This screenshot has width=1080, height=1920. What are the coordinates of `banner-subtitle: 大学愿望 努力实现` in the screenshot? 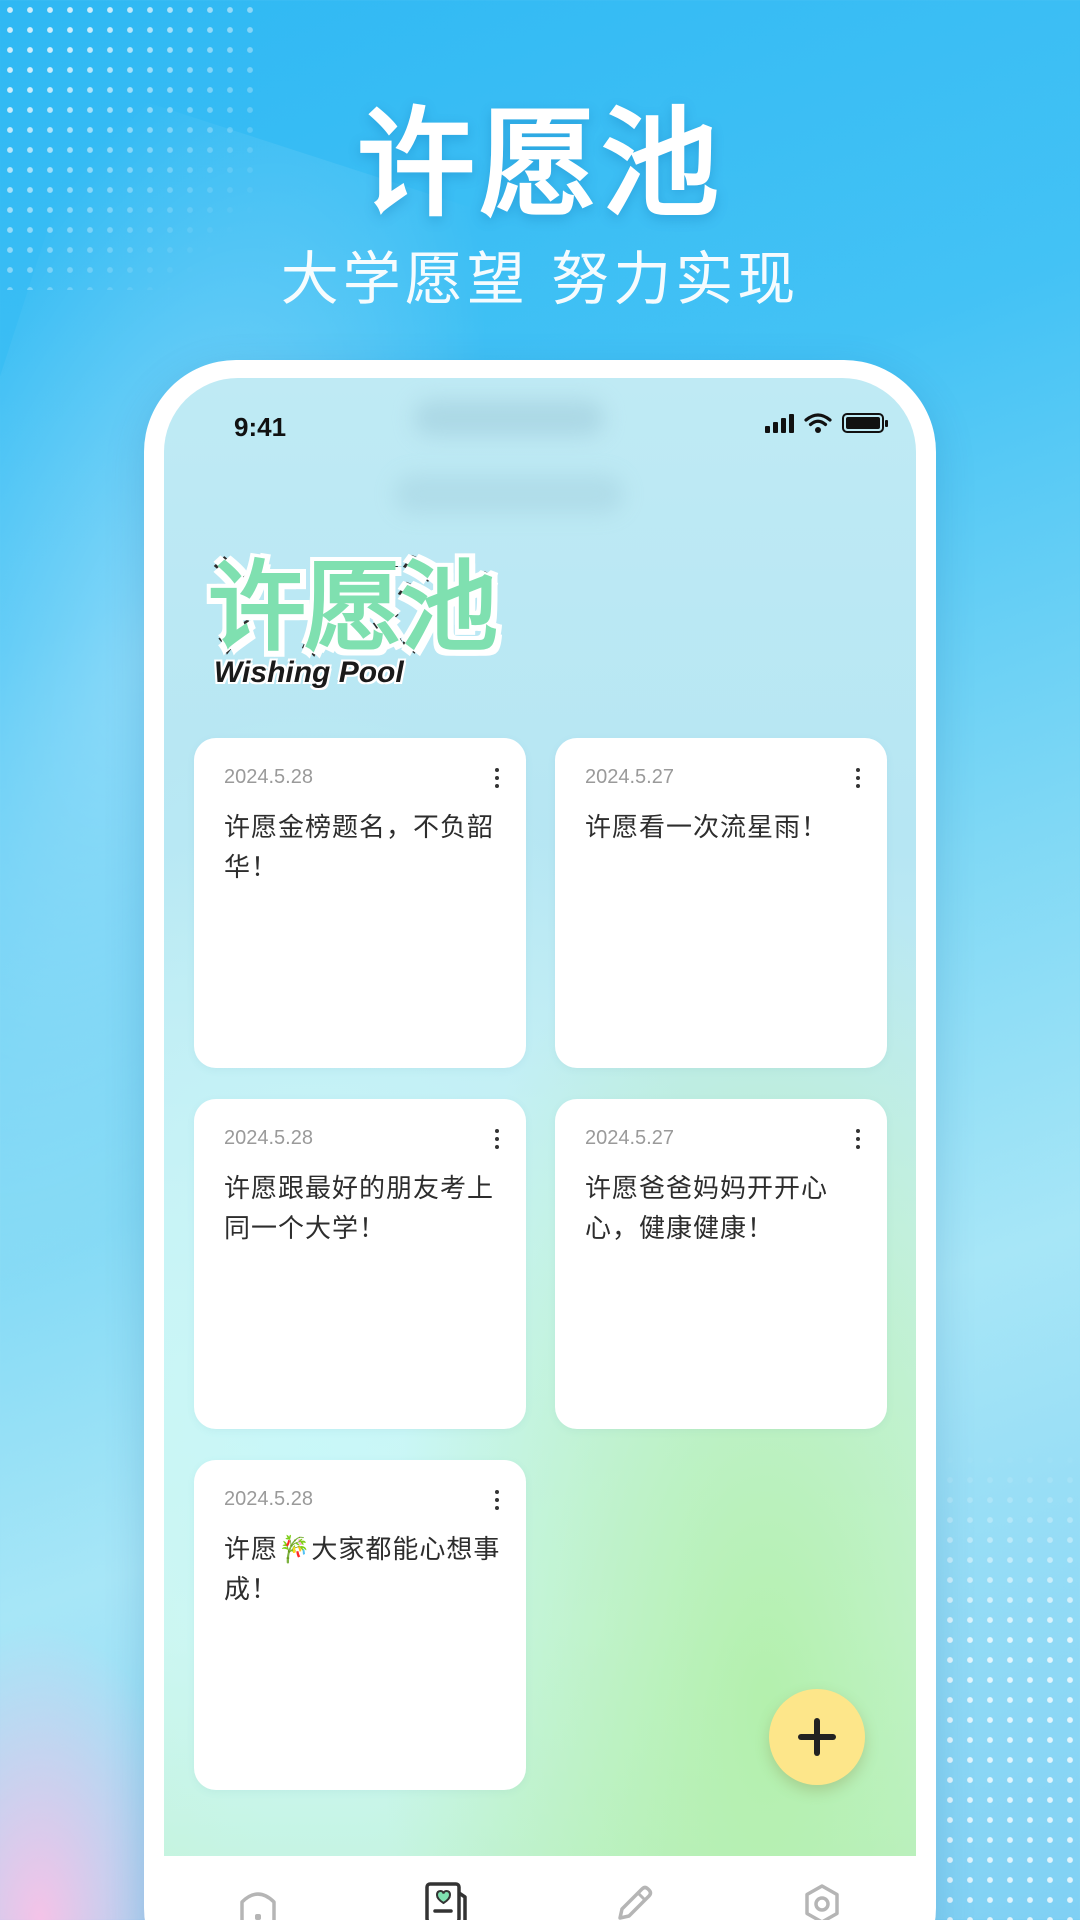 It's located at (540, 279).